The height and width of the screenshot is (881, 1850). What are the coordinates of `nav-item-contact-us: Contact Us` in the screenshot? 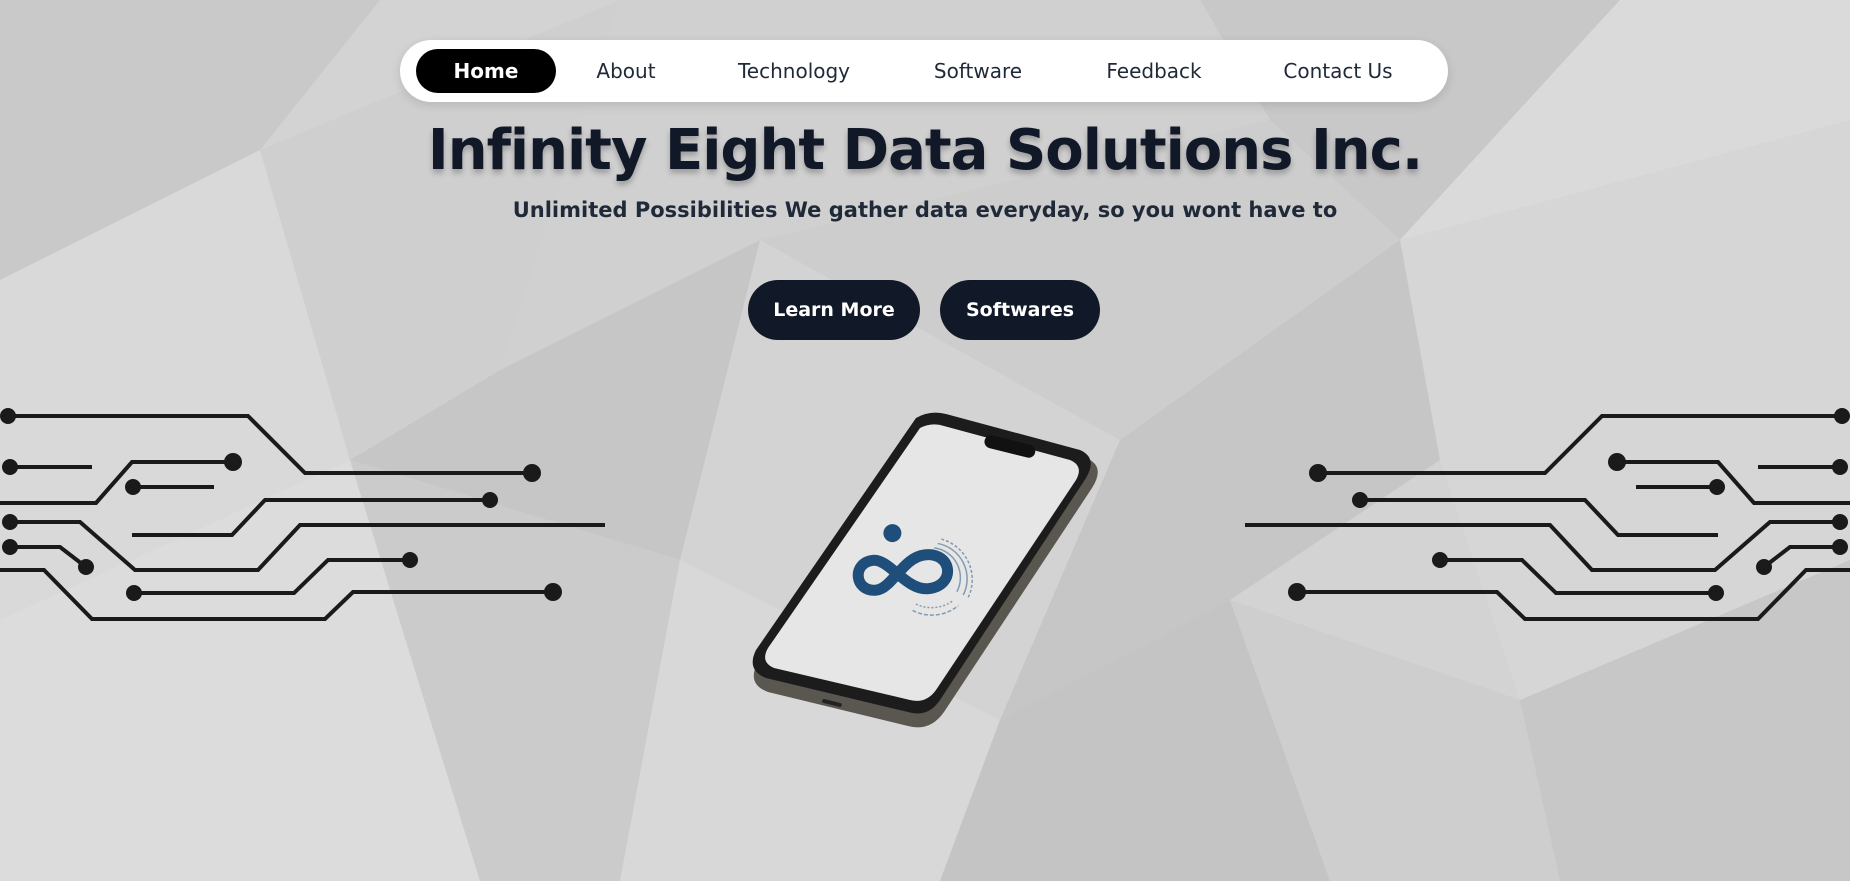 It's located at (1338, 71).